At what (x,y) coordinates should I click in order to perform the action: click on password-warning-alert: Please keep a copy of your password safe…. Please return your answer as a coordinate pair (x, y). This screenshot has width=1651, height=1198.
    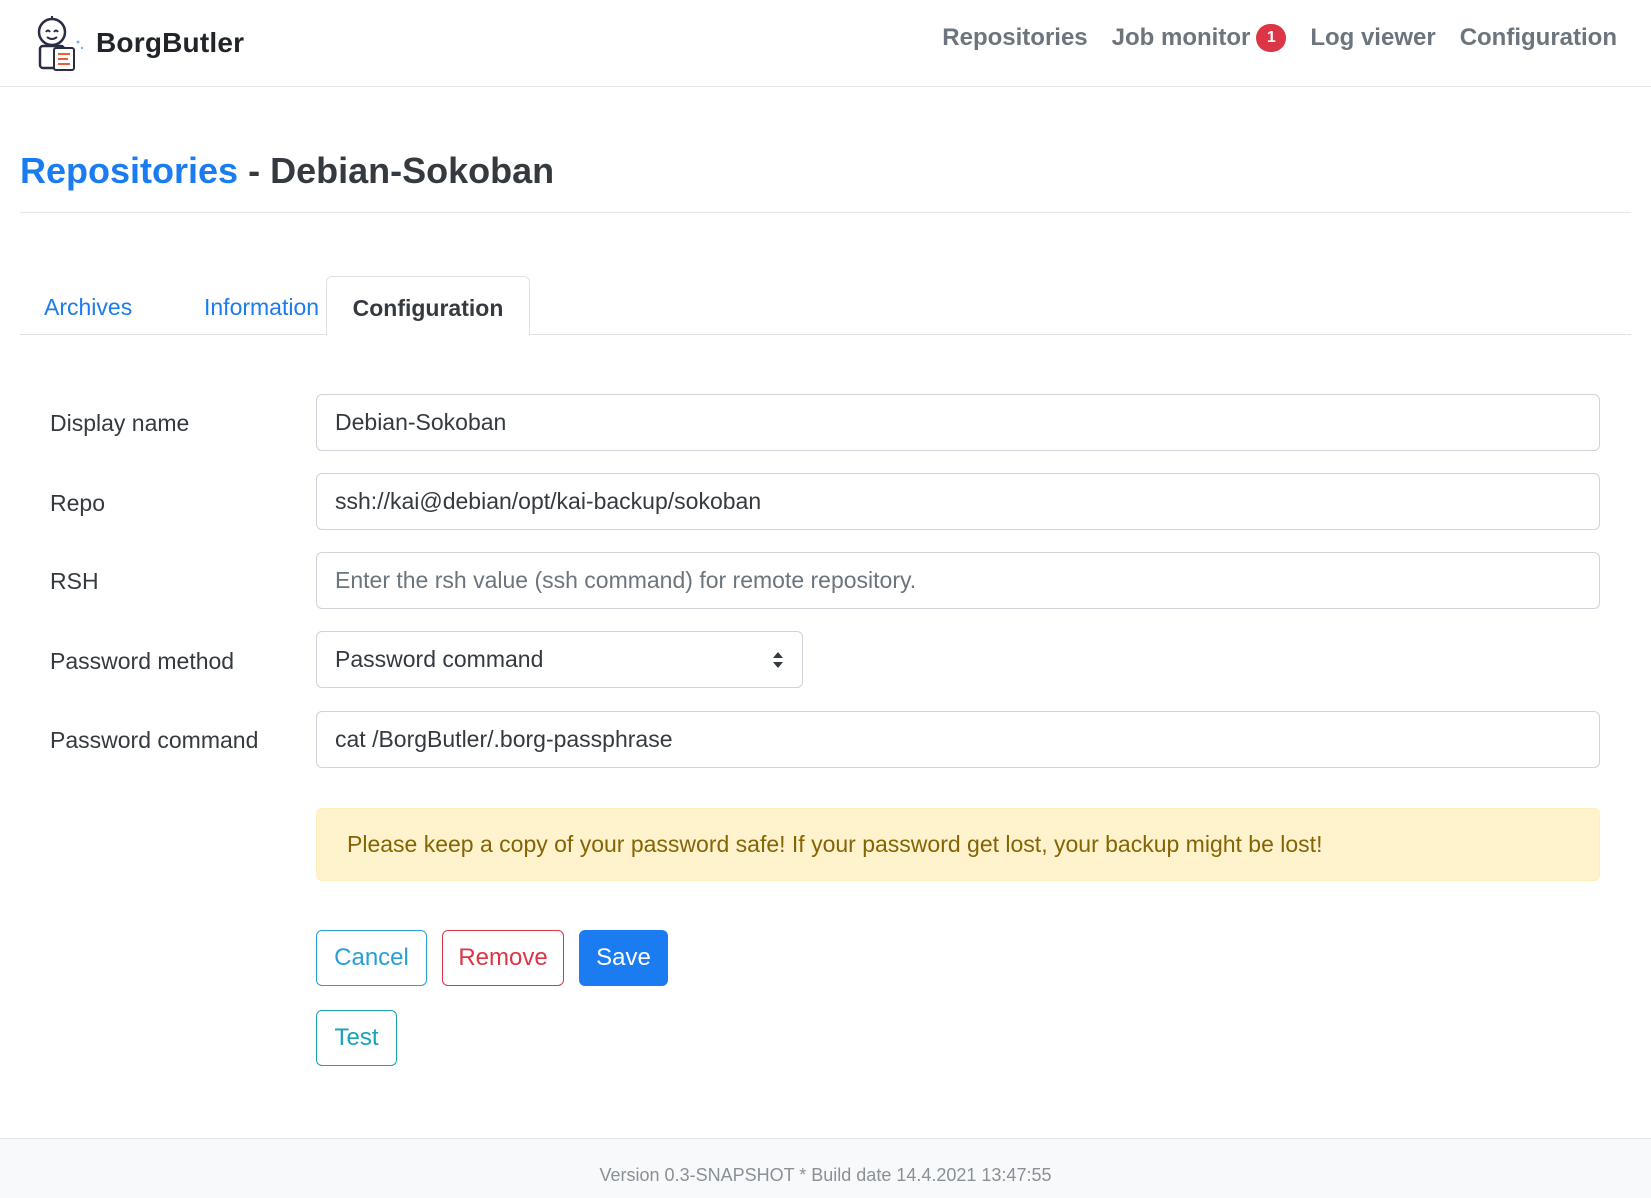
    Looking at the image, I should click on (958, 844).